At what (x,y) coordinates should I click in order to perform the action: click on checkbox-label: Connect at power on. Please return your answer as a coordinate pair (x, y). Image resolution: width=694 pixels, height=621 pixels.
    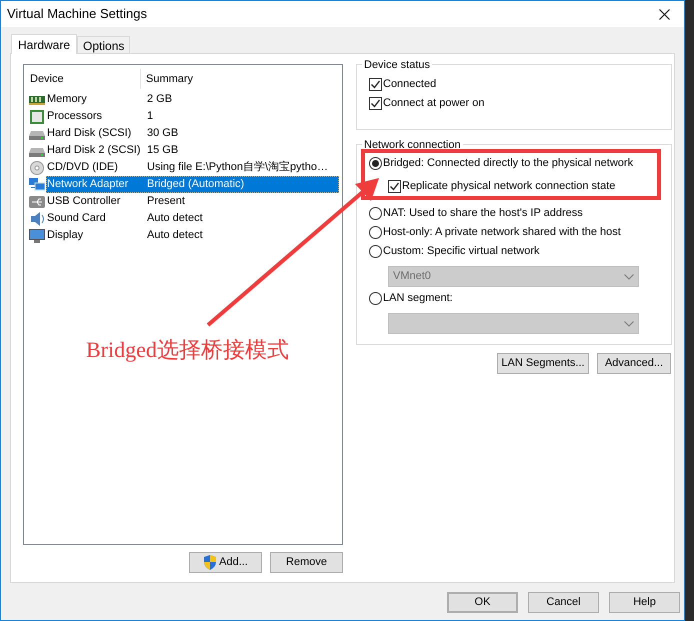
    Looking at the image, I should click on (434, 104).